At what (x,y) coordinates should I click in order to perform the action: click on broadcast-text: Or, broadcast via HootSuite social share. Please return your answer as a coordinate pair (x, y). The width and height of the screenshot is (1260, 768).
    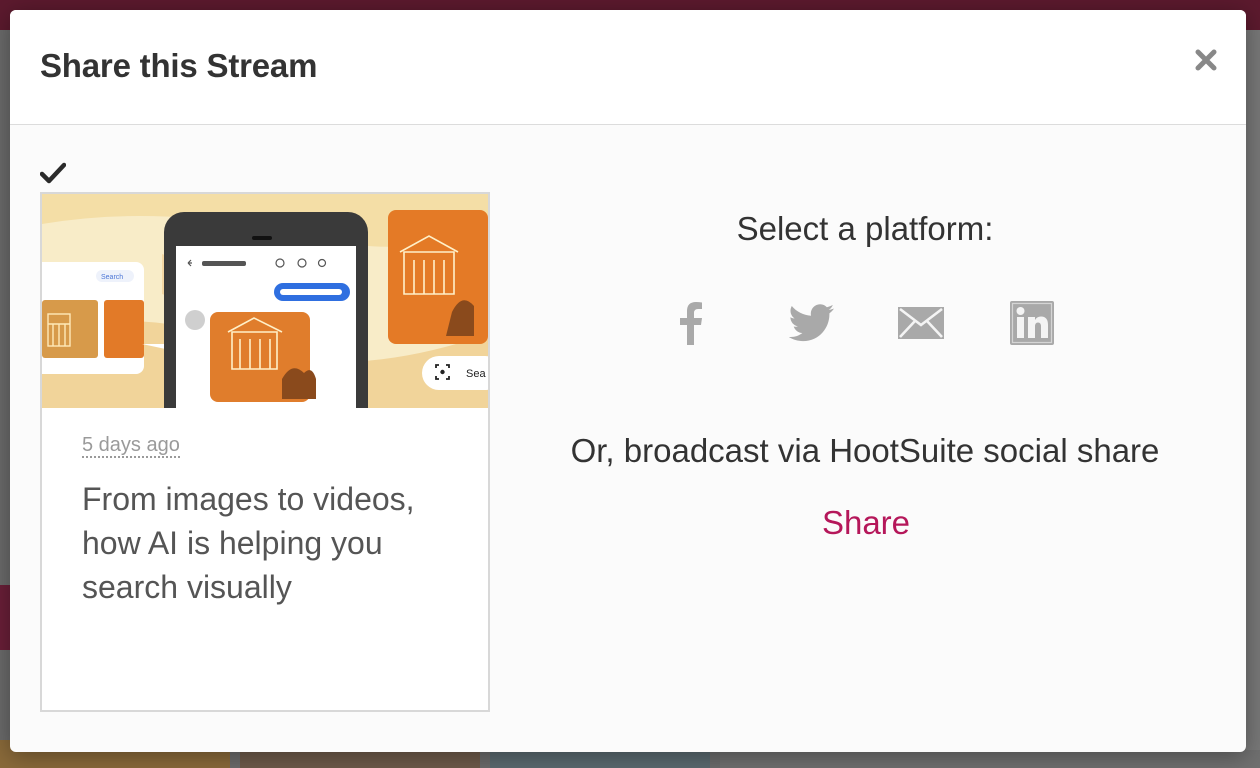
    Looking at the image, I should click on (865, 450).